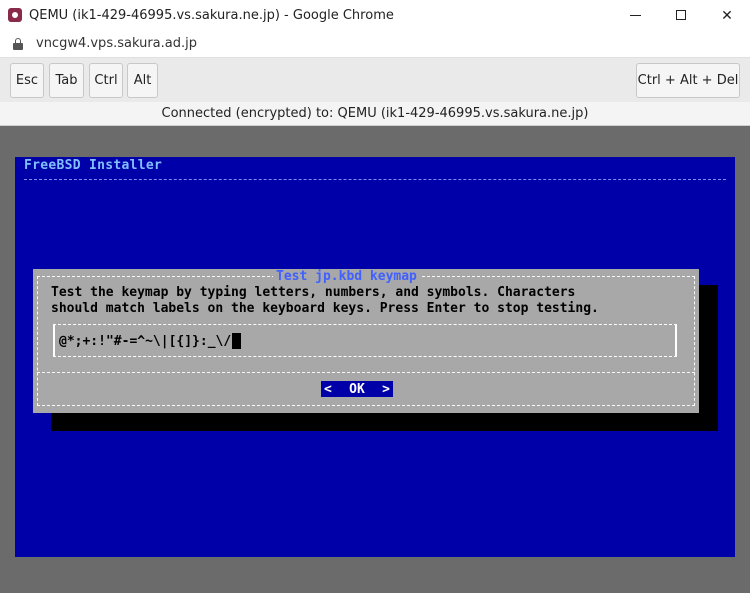 The width and height of the screenshot is (750, 593). Describe the element at coordinates (328, 389) in the screenshot. I see `ok-left-bracket: <` at that location.